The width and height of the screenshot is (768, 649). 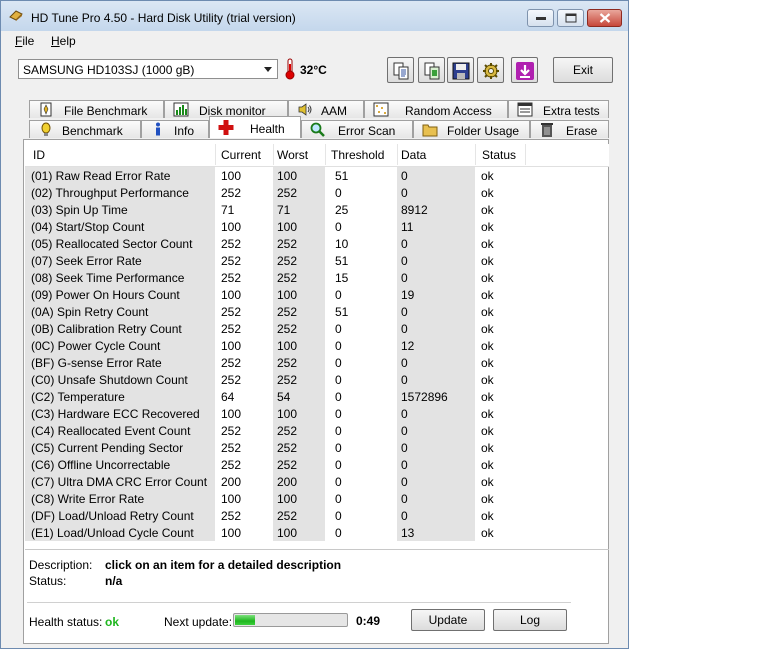 I want to click on table-row: (BF) G-sense Error Rate 252 252 0 0 ok, so click(x=317, y=362).